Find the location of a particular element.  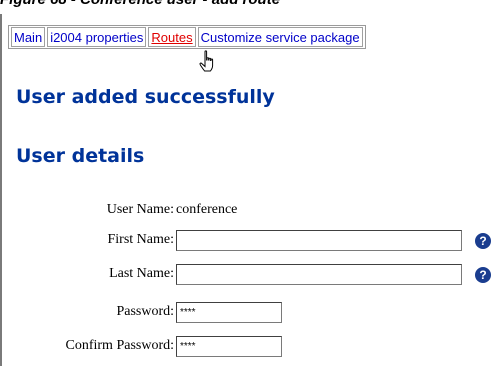

password-input is located at coordinates (229, 312).